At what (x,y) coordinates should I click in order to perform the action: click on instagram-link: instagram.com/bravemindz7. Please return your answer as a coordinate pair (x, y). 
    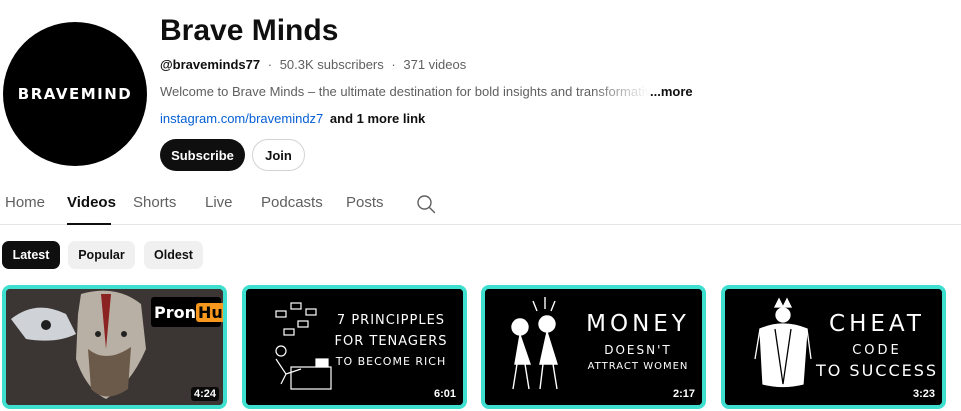
    Looking at the image, I should click on (241, 118).